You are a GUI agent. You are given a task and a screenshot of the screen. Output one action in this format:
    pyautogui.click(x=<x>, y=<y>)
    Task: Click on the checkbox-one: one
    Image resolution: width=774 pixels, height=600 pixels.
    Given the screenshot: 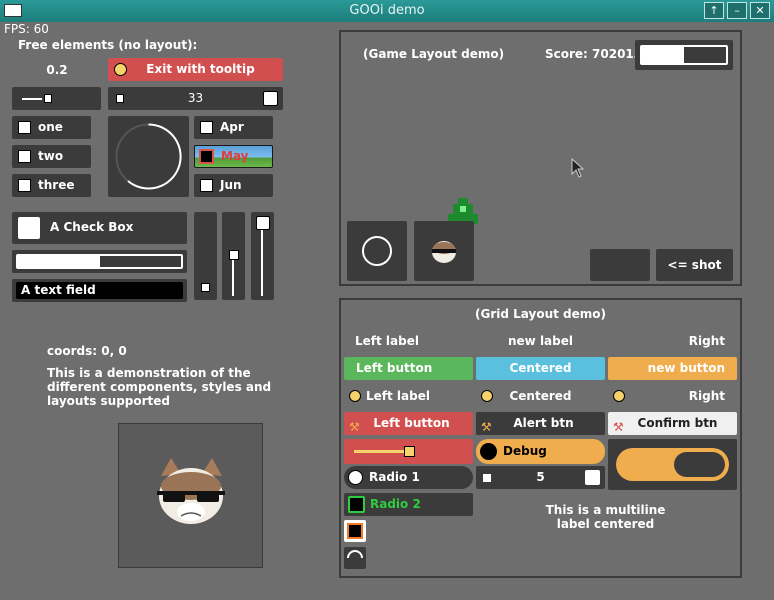 What is the action you would take?
    pyautogui.click(x=51, y=127)
    